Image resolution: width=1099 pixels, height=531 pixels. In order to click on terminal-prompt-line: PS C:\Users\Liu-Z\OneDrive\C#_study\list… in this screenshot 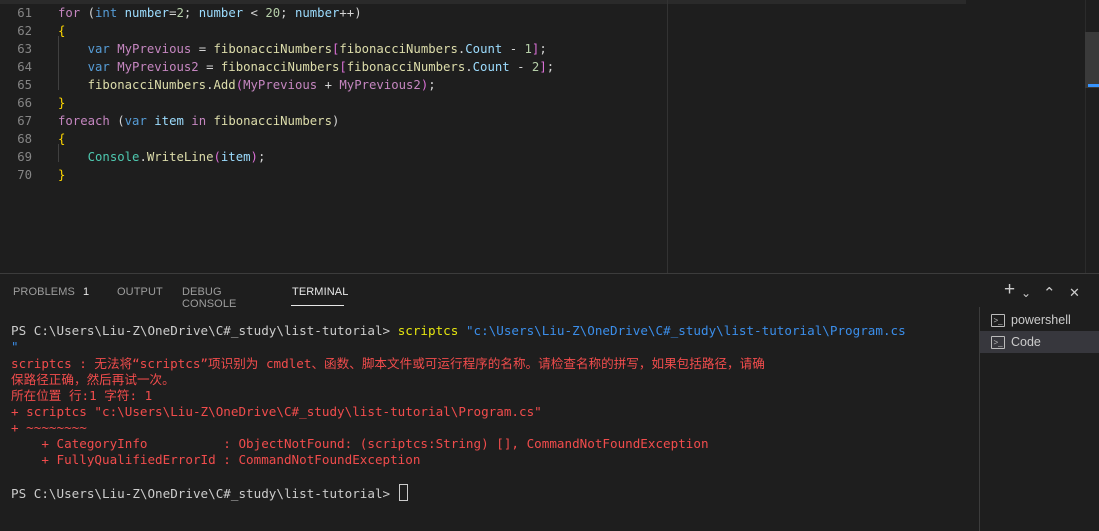, I will do `click(209, 492)`.